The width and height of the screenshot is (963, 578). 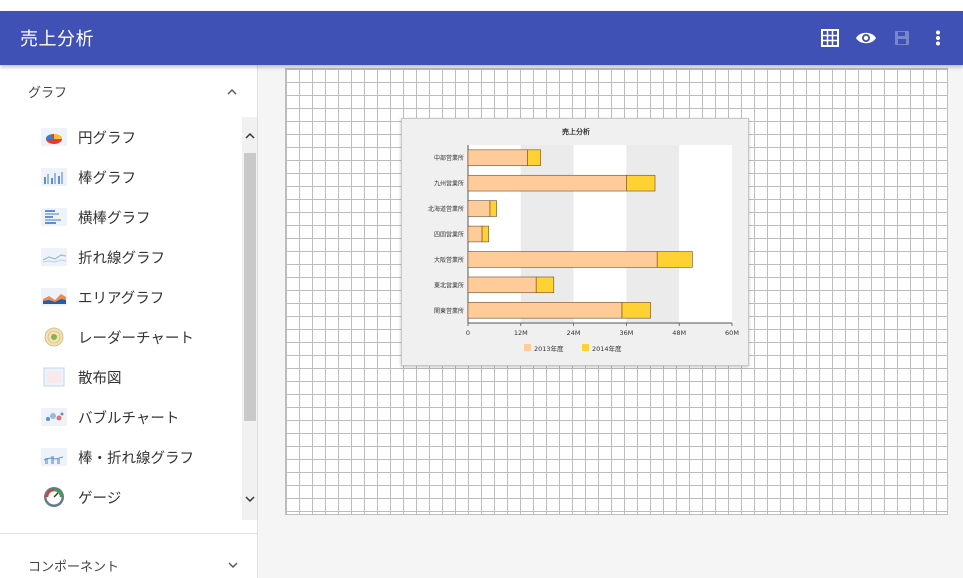 What do you see at coordinates (830, 38) in the screenshot?
I see `grid-icon` at bounding box center [830, 38].